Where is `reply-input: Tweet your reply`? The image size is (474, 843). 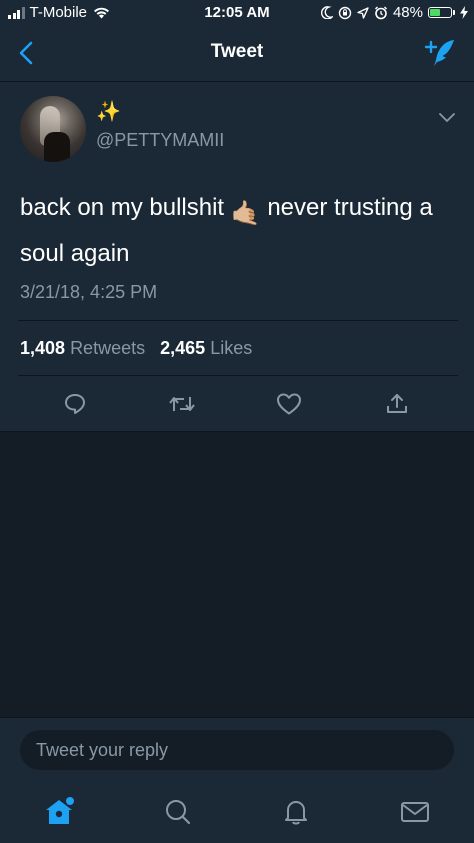
reply-input: Tweet your reply is located at coordinates (237, 750).